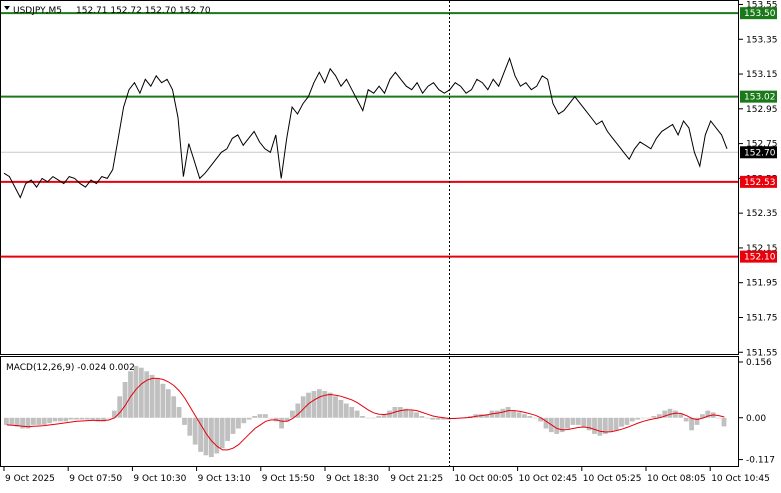 The height and width of the screenshot is (493, 781). I want to click on macd-tick-label: -0.117, so click(760, 461).